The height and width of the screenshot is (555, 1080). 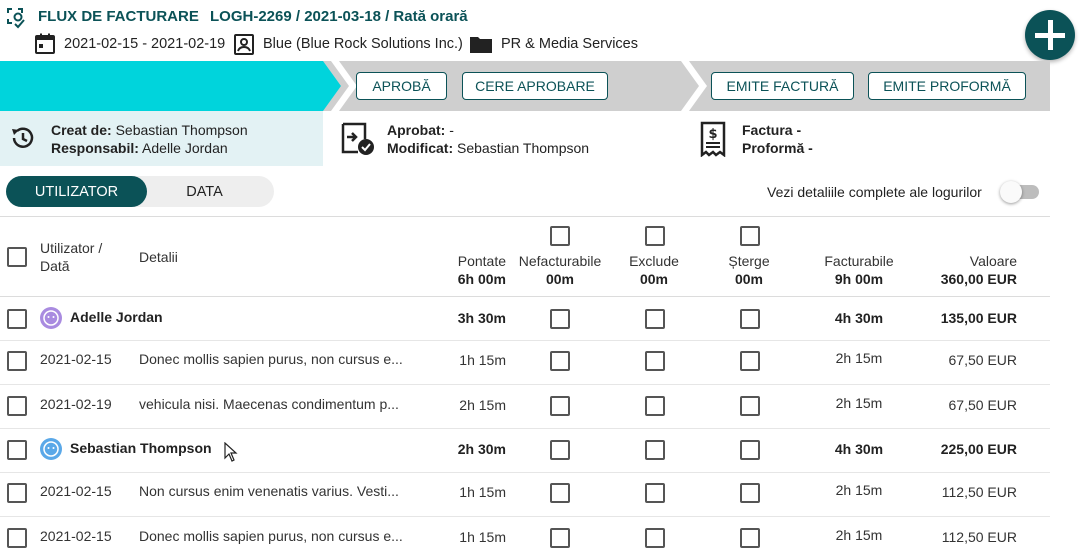 I want to click on tab-date: DATA, so click(x=204, y=191).